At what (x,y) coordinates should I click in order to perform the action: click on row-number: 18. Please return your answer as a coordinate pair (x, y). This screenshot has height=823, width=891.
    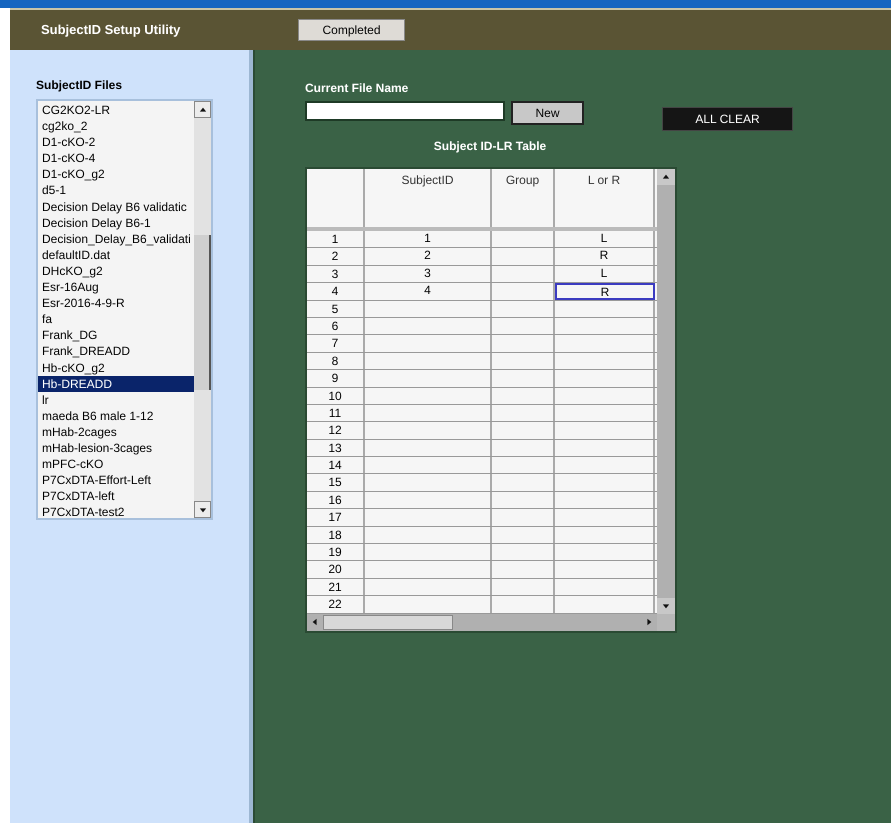
    Looking at the image, I should click on (336, 535).